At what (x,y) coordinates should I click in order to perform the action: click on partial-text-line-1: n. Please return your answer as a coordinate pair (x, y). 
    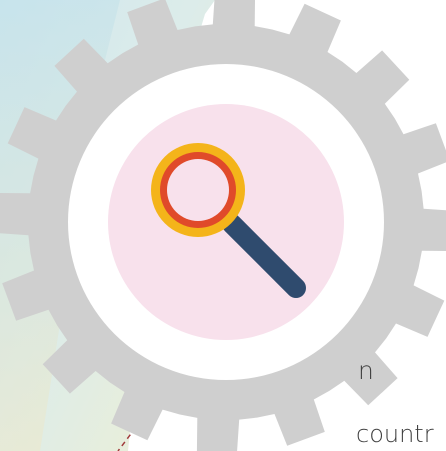
    Looking at the image, I should click on (366, 370).